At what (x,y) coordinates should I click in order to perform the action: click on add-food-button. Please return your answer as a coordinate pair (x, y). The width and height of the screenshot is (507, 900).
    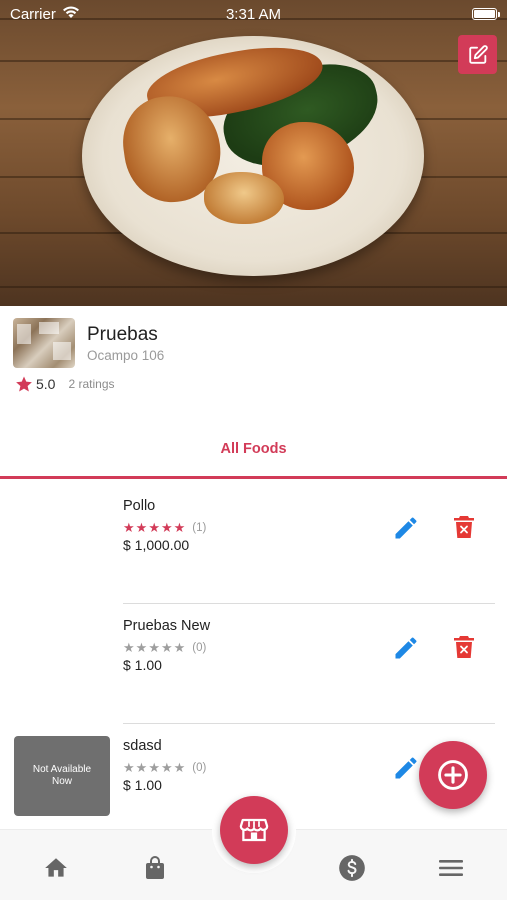
    Looking at the image, I should click on (453, 775).